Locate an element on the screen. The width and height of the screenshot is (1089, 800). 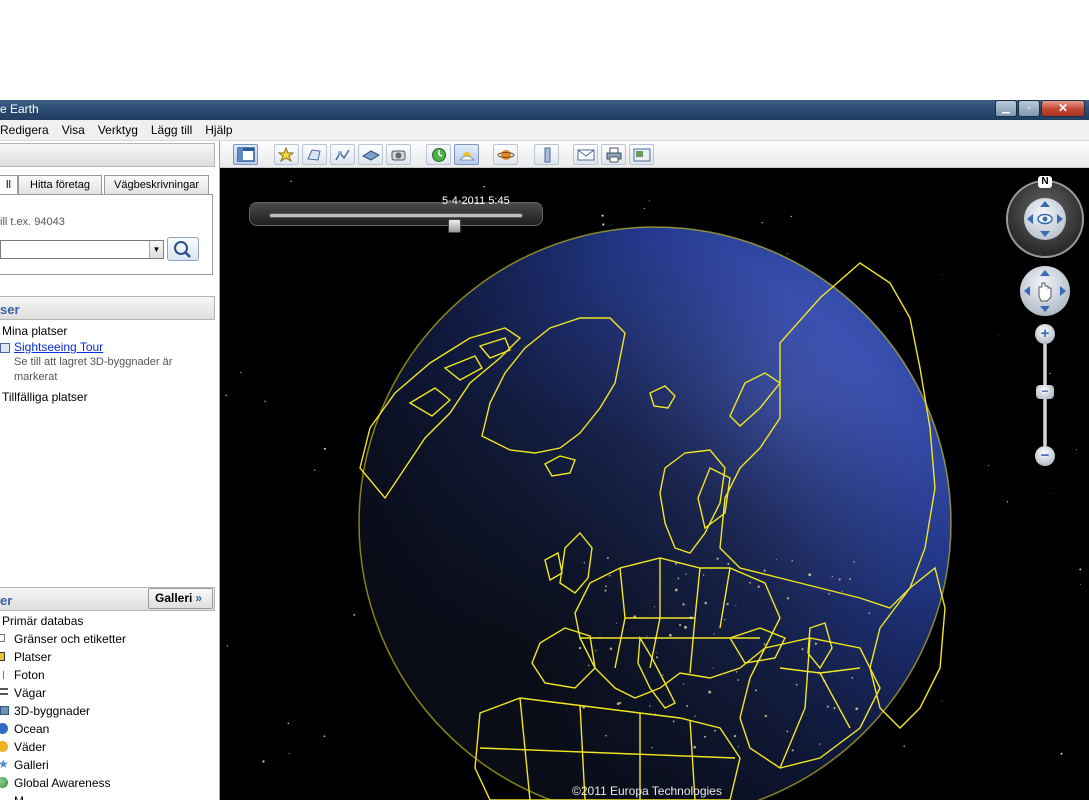
time-slider-thumb is located at coordinates (454, 226).